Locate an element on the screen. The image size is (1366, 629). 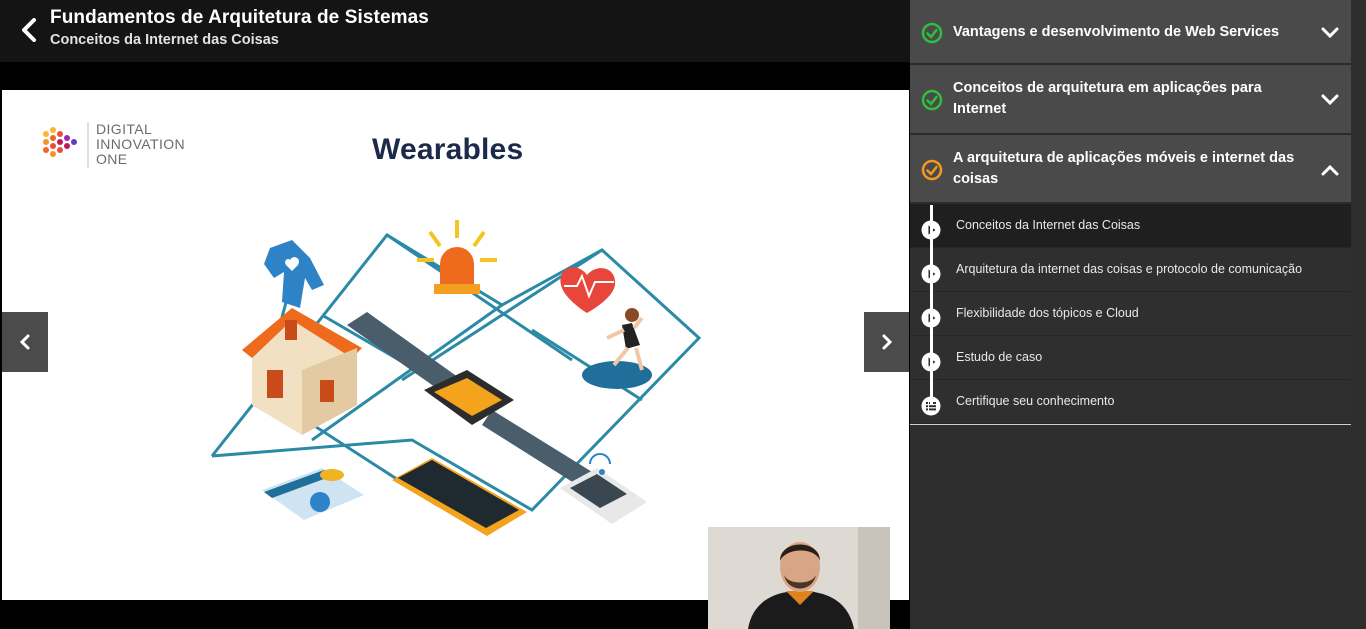
lesson-subtitle: Conceitos da Internet das Coisas is located at coordinates (164, 40).